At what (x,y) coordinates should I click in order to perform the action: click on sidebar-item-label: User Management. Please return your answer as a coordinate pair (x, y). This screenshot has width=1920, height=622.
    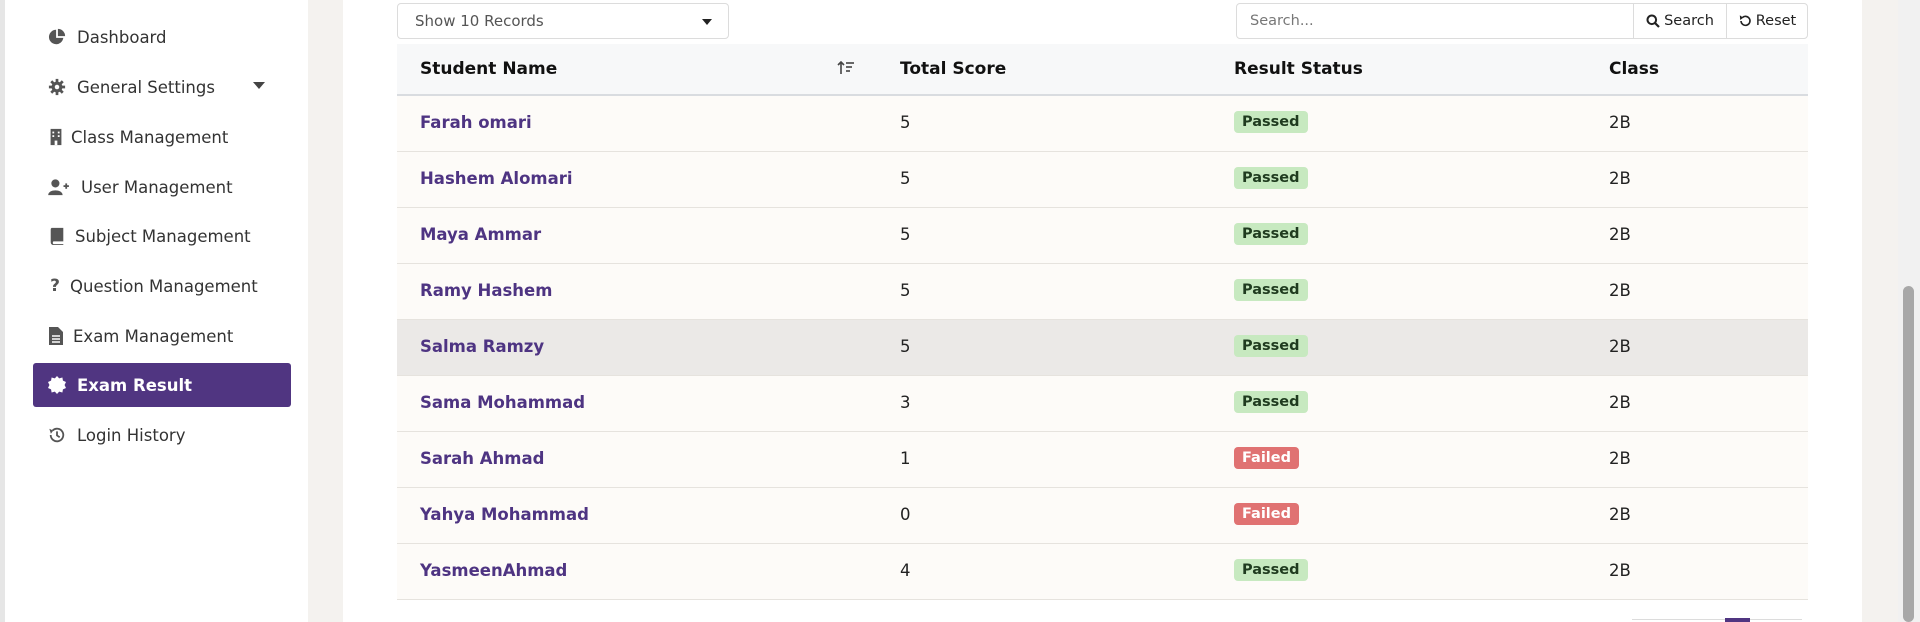
    Looking at the image, I should click on (157, 187).